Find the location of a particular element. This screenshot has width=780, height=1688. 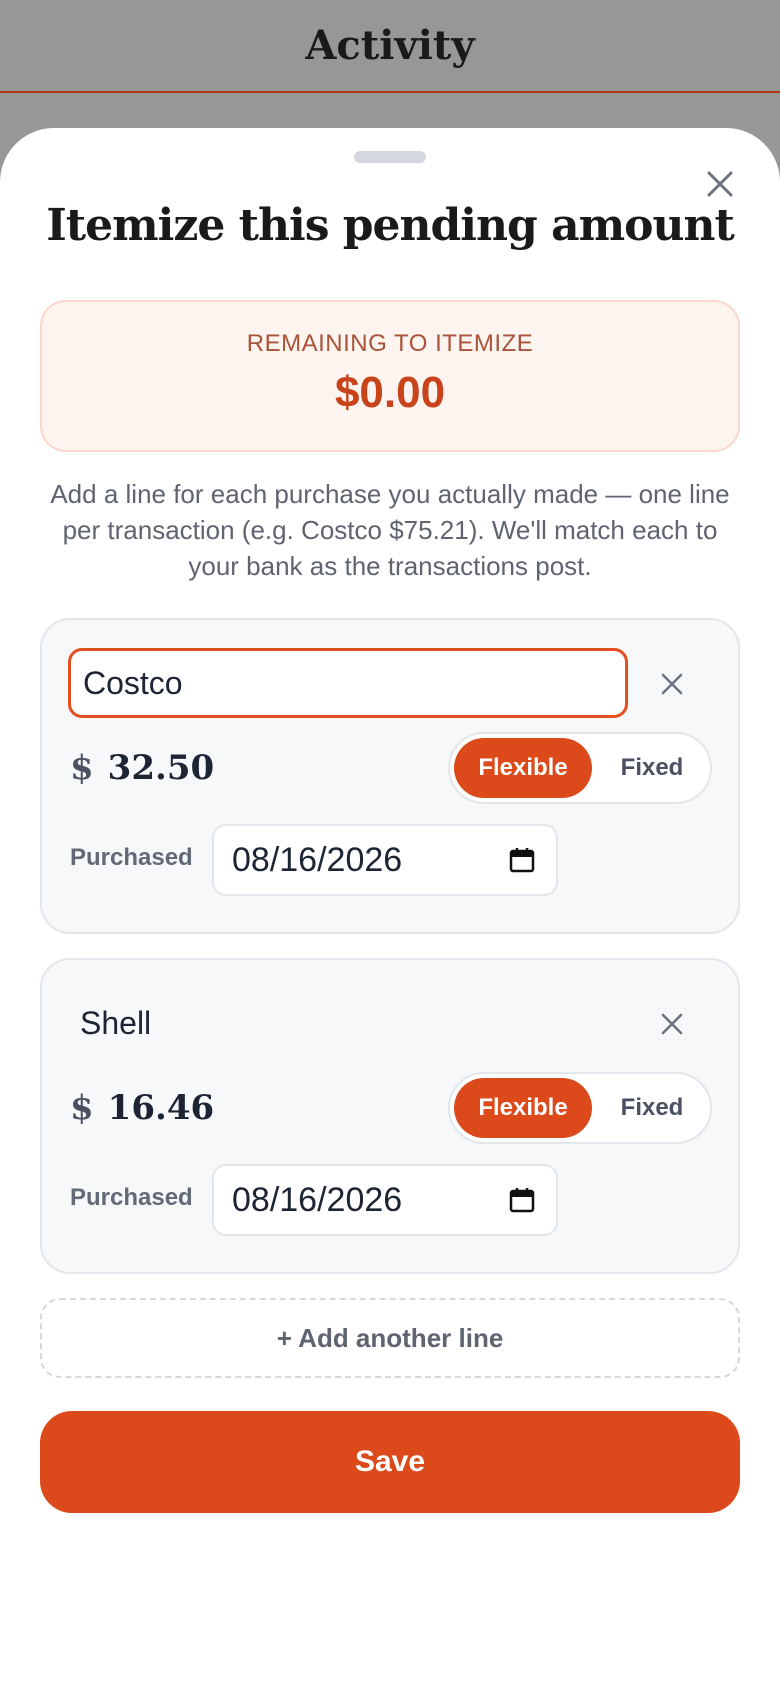

save-button: Save is located at coordinates (390, 1462).